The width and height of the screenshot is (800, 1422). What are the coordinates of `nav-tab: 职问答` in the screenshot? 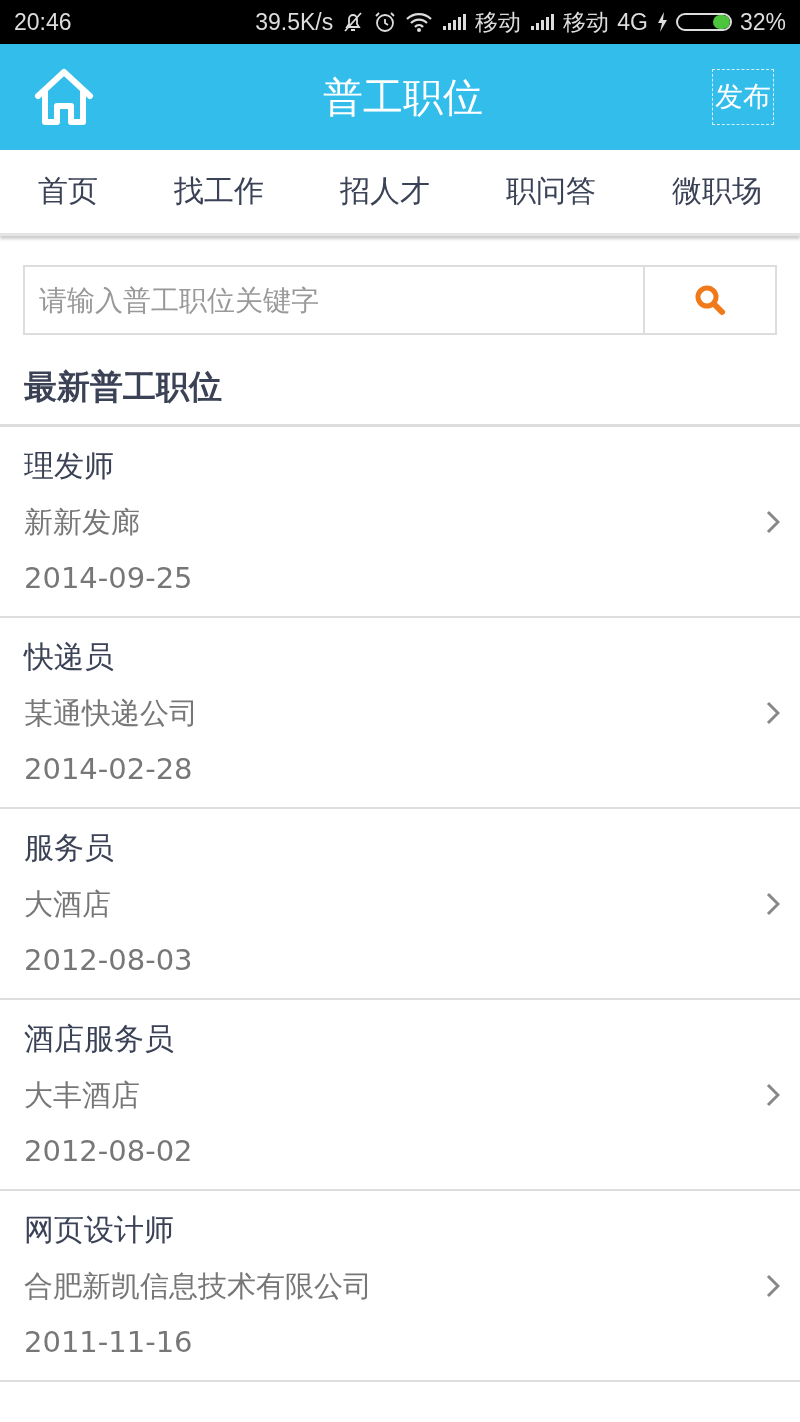 It's located at (551, 191).